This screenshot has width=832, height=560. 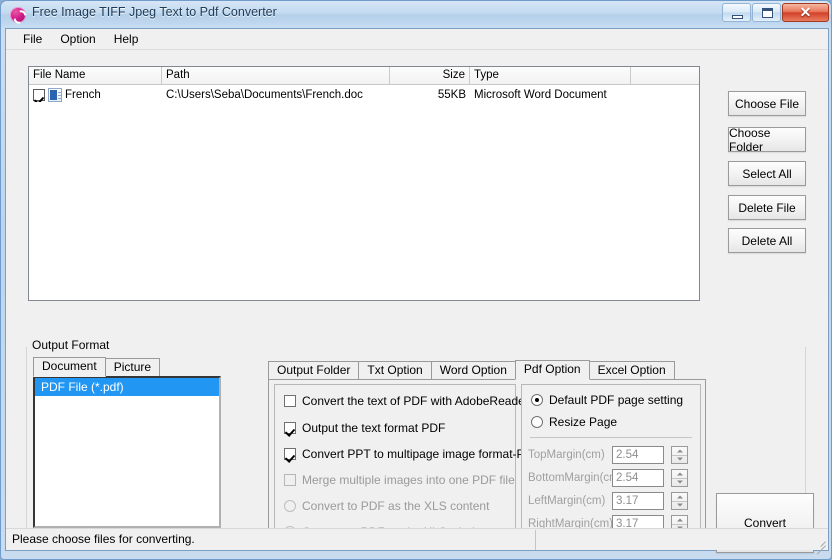 What do you see at coordinates (473, 370) in the screenshot?
I see `tab-word-option: Word Option` at bounding box center [473, 370].